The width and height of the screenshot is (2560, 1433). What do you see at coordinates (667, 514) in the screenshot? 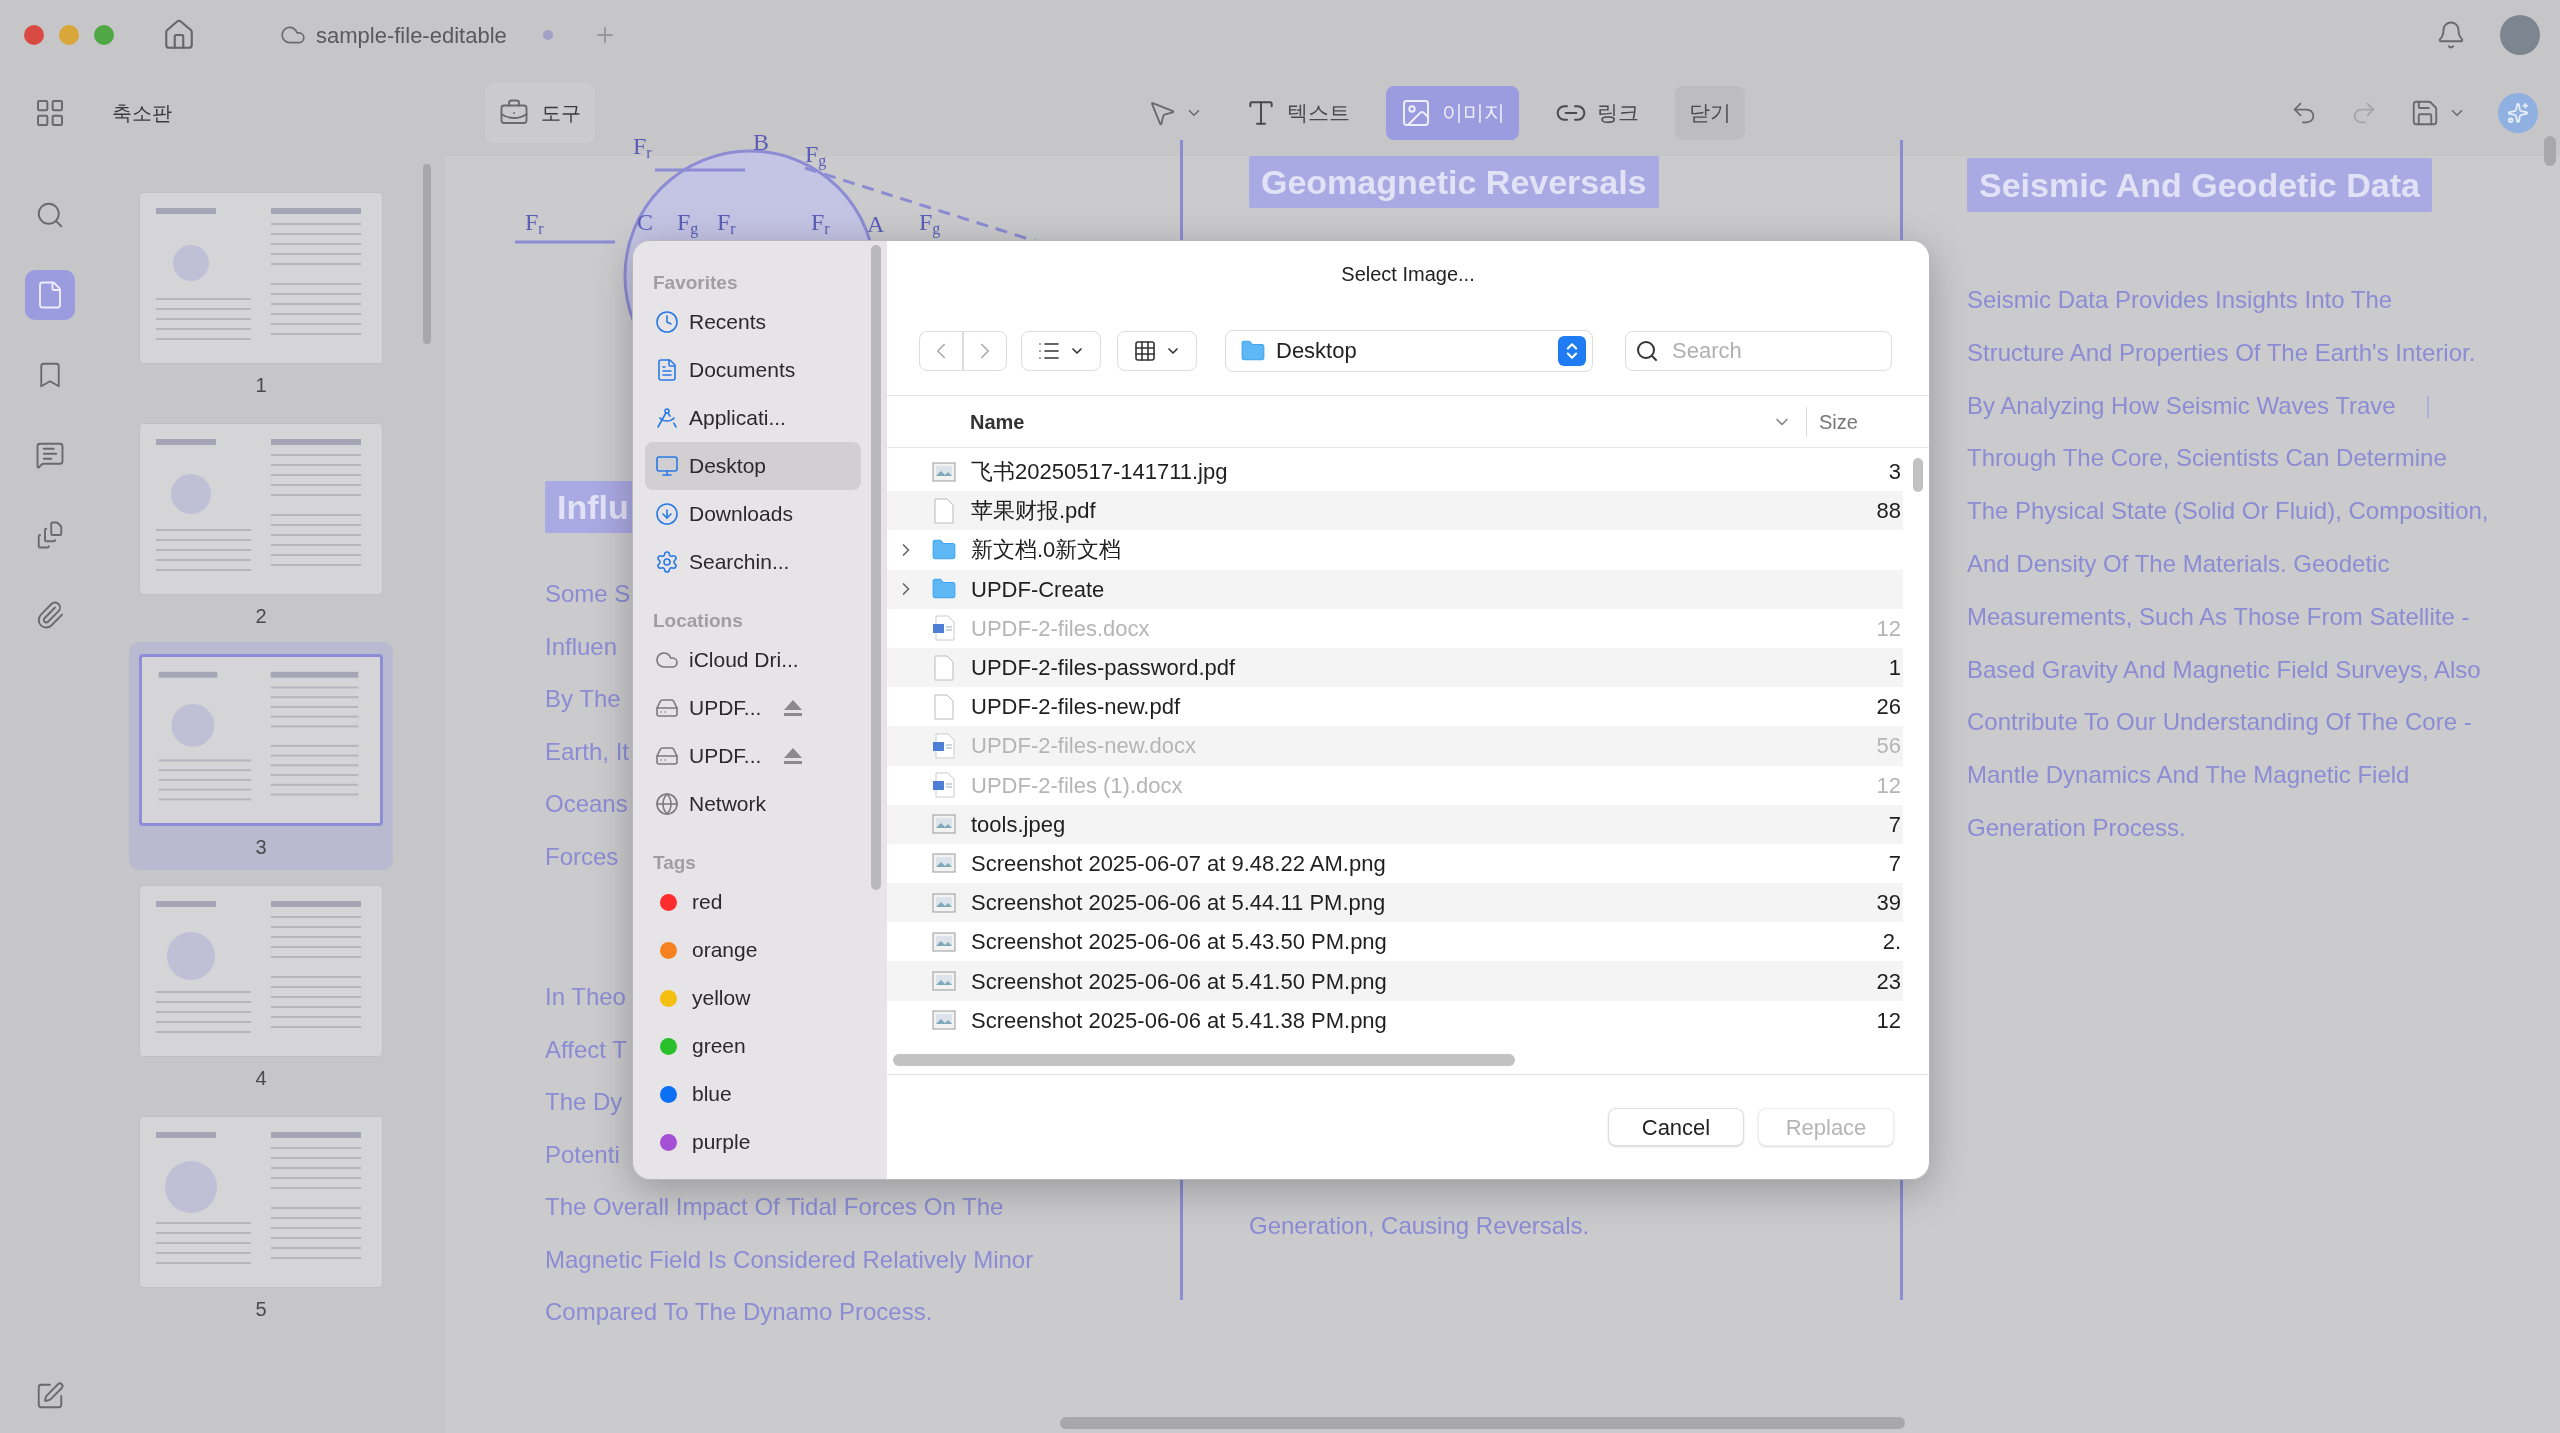
I see `download-icon` at bounding box center [667, 514].